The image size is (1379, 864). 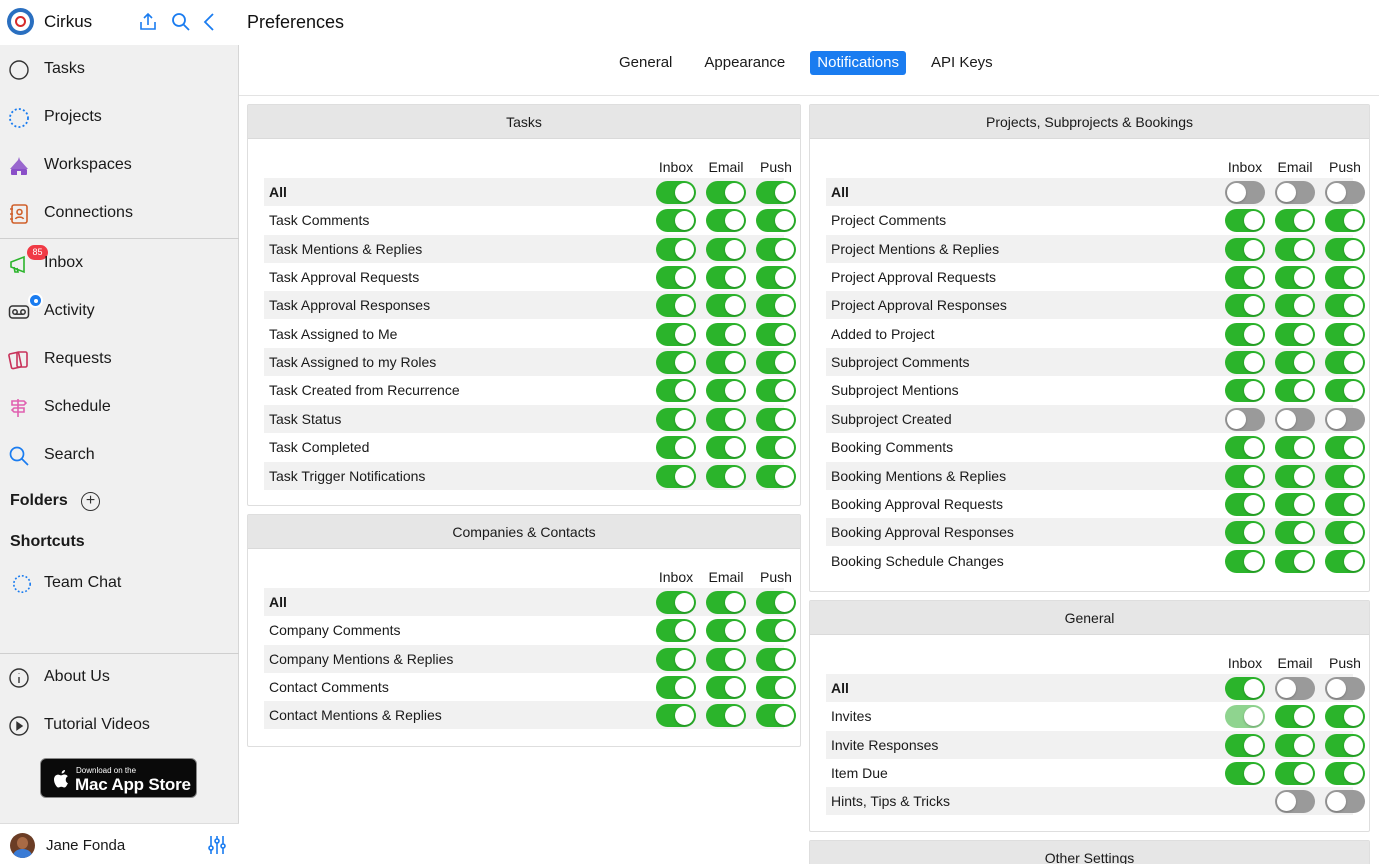 What do you see at coordinates (119, 166) in the screenshot?
I see `sidebar-item-workspaces: Workspaces` at bounding box center [119, 166].